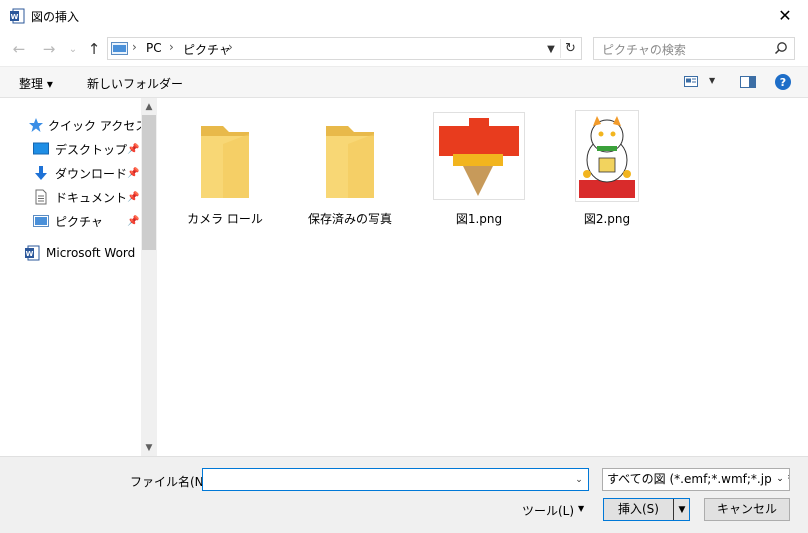 The image size is (808, 533). Describe the element at coordinates (712, 80) in the screenshot. I see `view-dropdown-icon: ▼` at that location.